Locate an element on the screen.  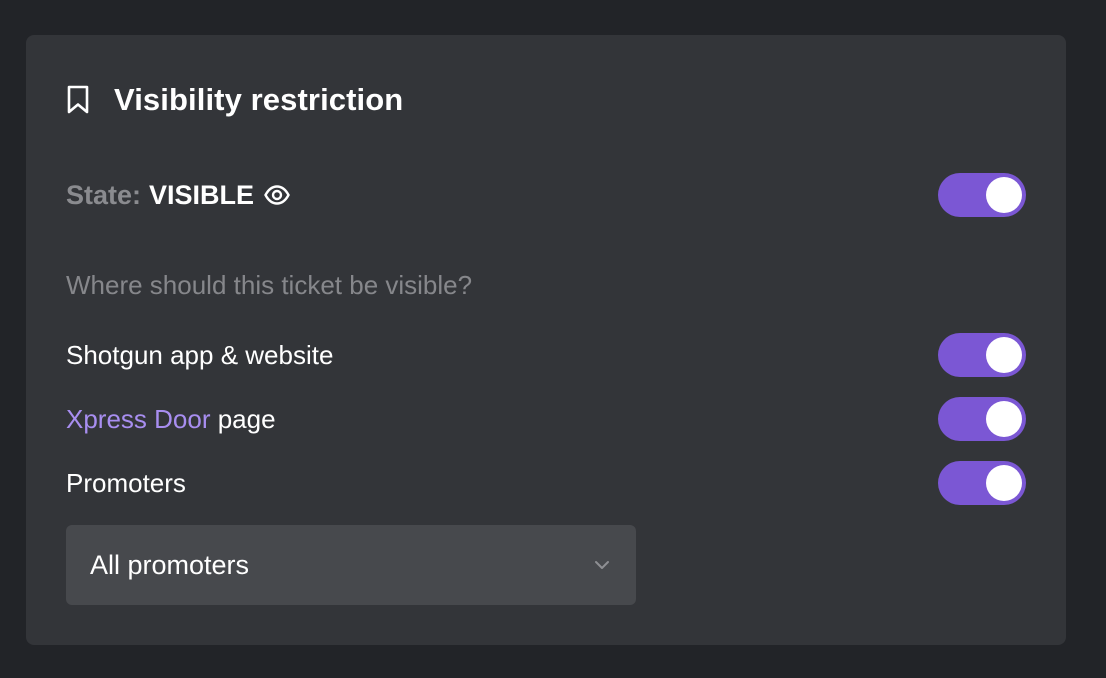
xpress-door-link: Xpress Door is located at coordinates (138, 419).